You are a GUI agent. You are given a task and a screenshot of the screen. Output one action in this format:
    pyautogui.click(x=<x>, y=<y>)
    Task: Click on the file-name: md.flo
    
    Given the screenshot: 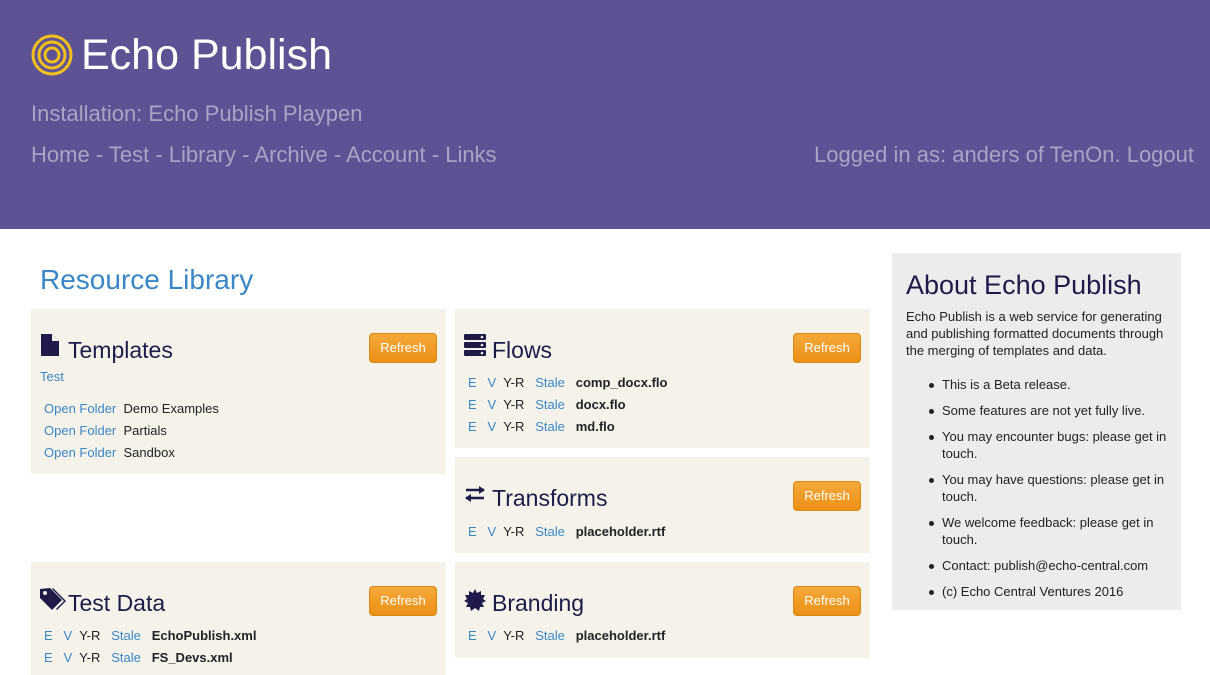 What is the action you would take?
    pyautogui.click(x=595, y=426)
    